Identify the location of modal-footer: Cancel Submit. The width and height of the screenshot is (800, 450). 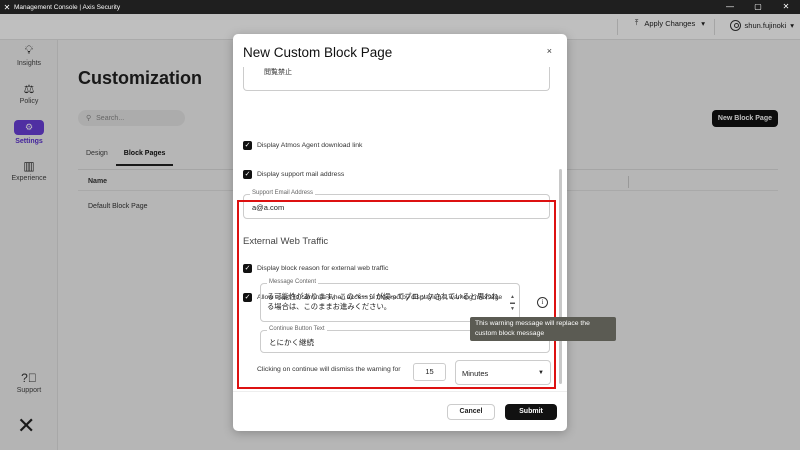
(400, 411).